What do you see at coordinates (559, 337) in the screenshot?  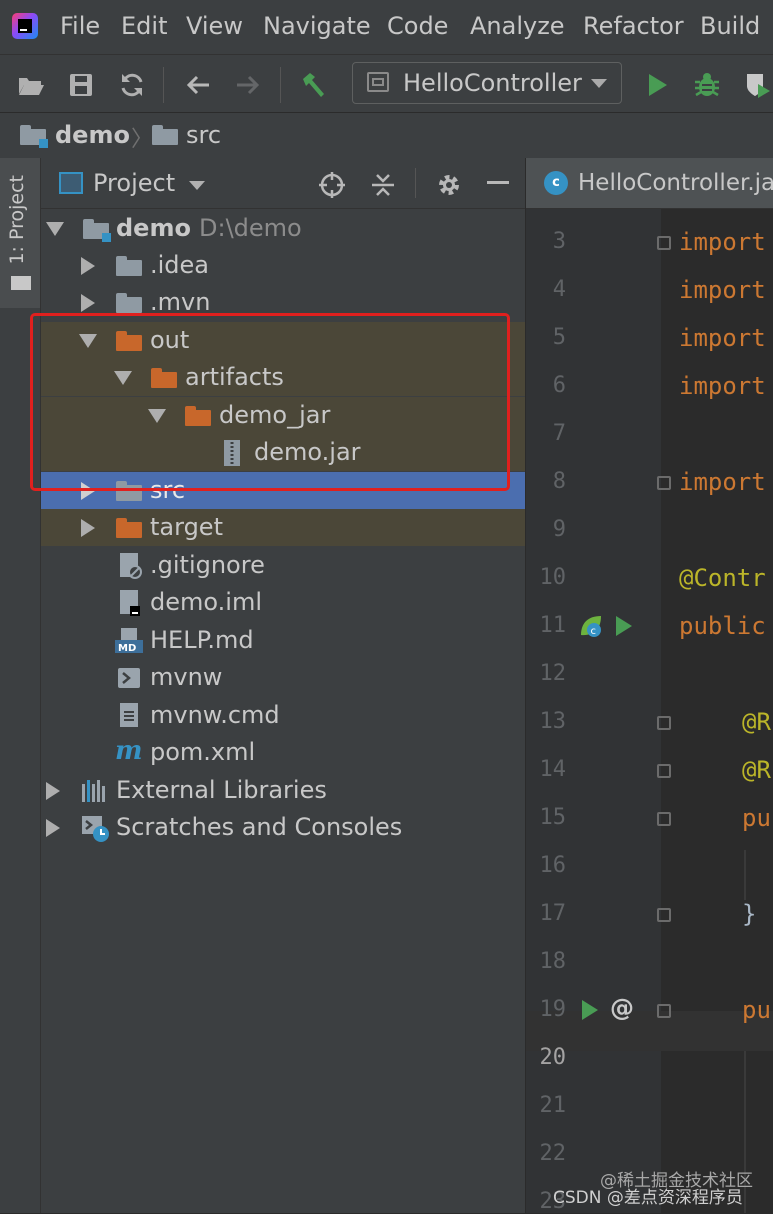 I see `line-number: 5` at bounding box center [559, 337].